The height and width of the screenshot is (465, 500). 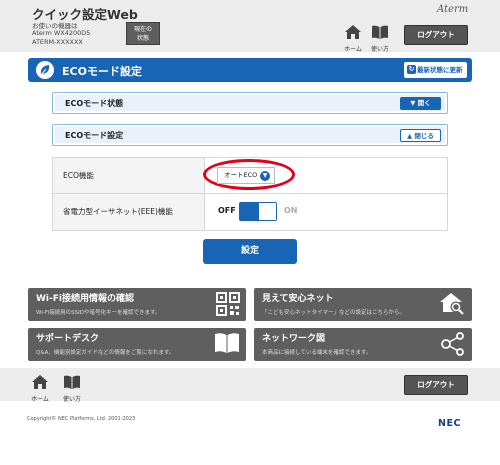 What do you see at coordinates (334, 313) in the screenshot?
I see `quicklink-desc: 「こども安心ネットタイマー」などの設定はこちらから。` at bounding box center [334, 313].